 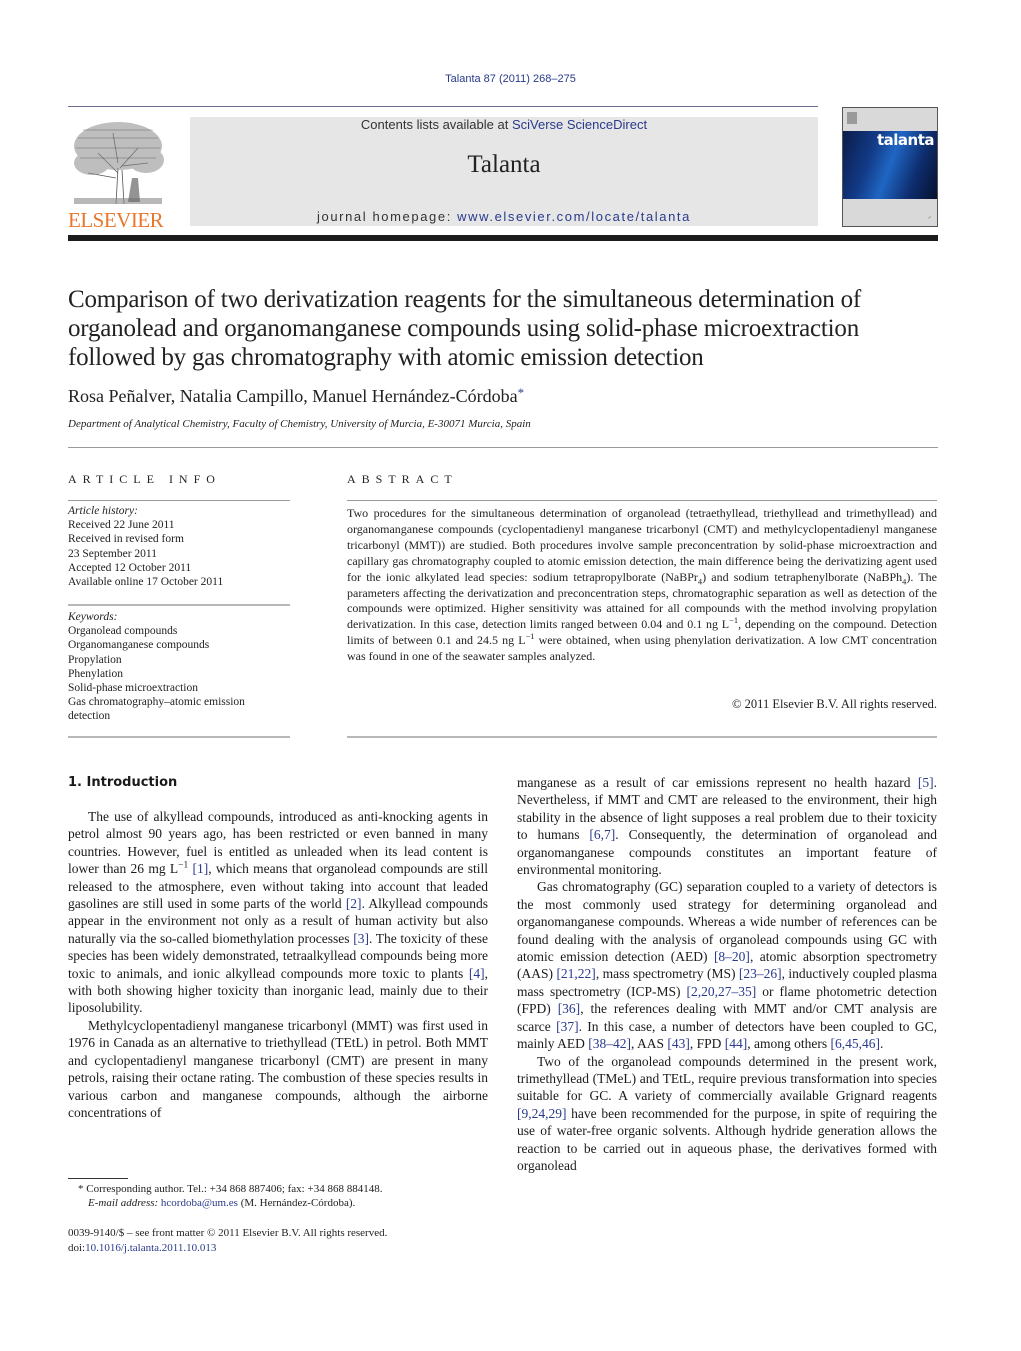 I want to click on article-history-label: Article history:, so click(x=103, y=511).